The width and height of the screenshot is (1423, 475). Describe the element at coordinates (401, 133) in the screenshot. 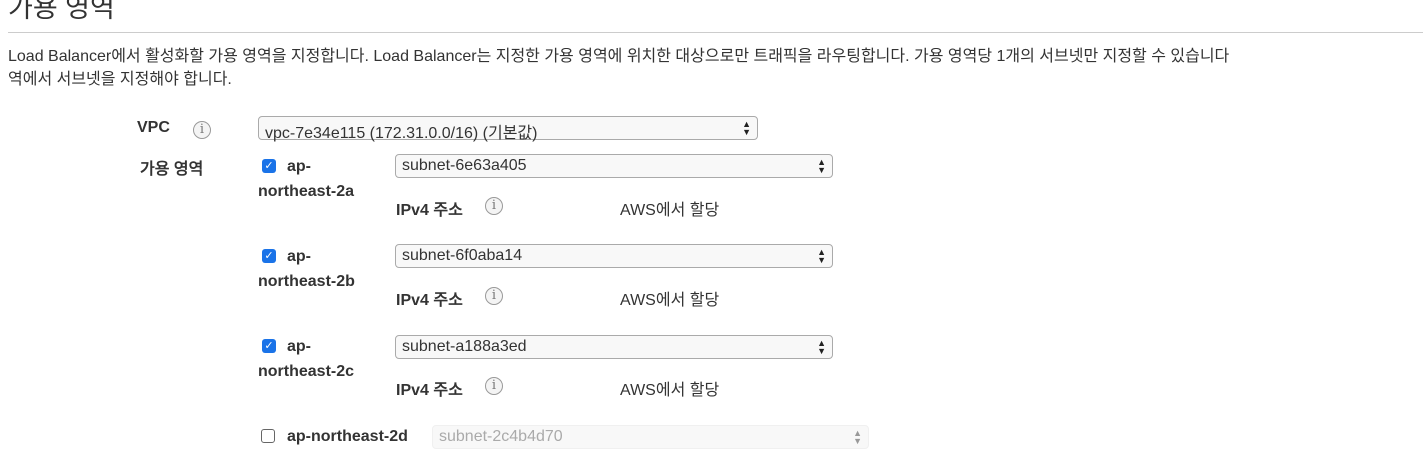

I see `vpc-select-value: vpc-7e34e115 (172.31.0.0/16) (기본값)` at that location.